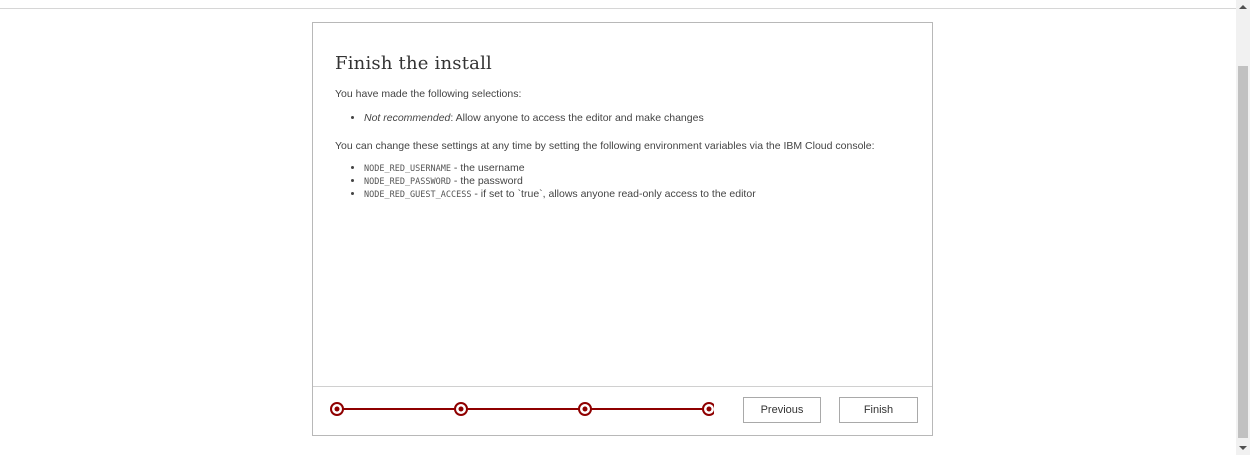 Image resolution: width=1250 pixels, height=455 pixels. Describe the element at coordinates (418, 195) in the screenshot. I see `env-var-name: NODE_RED_GUEST_ACCESS` at that location.